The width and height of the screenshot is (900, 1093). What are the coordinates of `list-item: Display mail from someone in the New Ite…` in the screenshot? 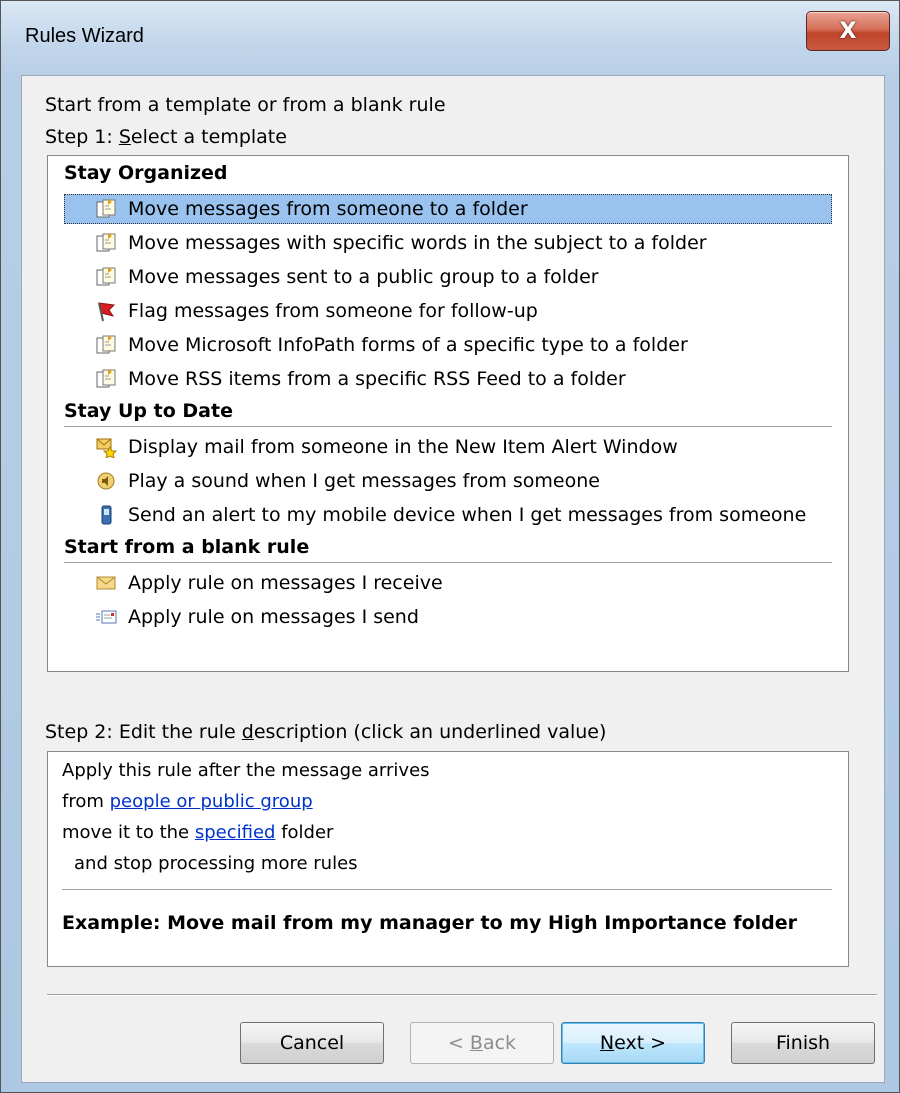 It's located at (448, 447).